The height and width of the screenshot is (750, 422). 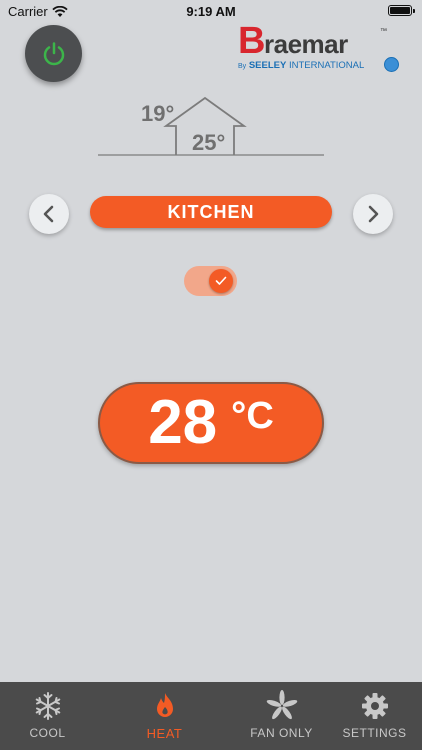 I want to click on tab-heat-label: HEAT, so click(x=164, y=733).